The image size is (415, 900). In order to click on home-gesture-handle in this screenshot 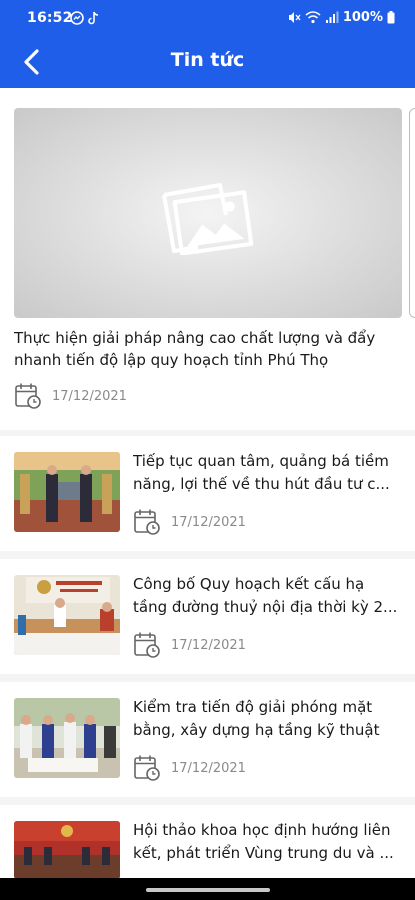, I will do `click(208, 890)`.